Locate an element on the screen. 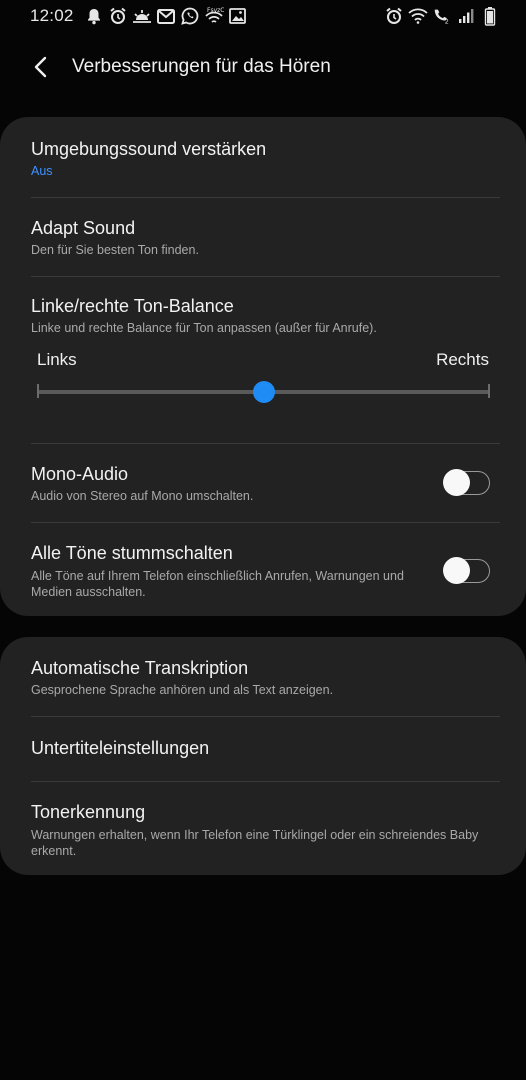 The image size is (526, 1080). gallery-icon is located at coordinates (238, 16).